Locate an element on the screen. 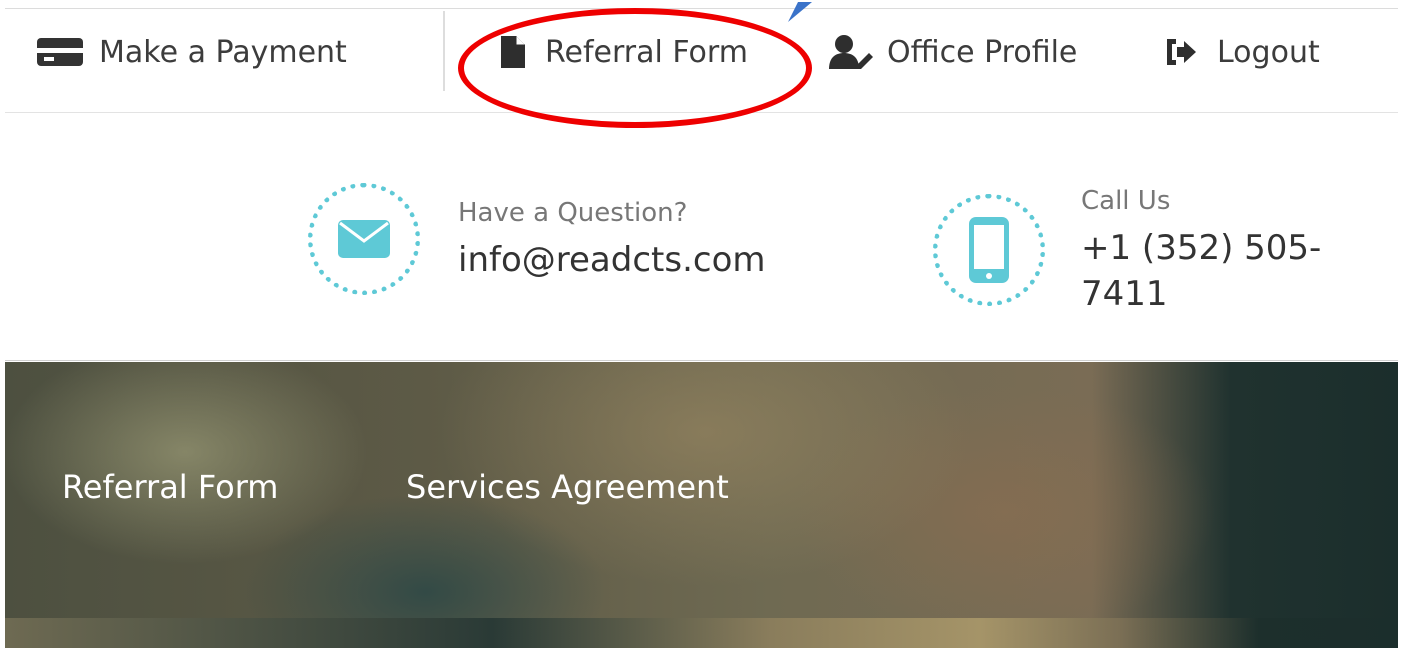  logout-link: Logout is located at coordinates (1242, 52).